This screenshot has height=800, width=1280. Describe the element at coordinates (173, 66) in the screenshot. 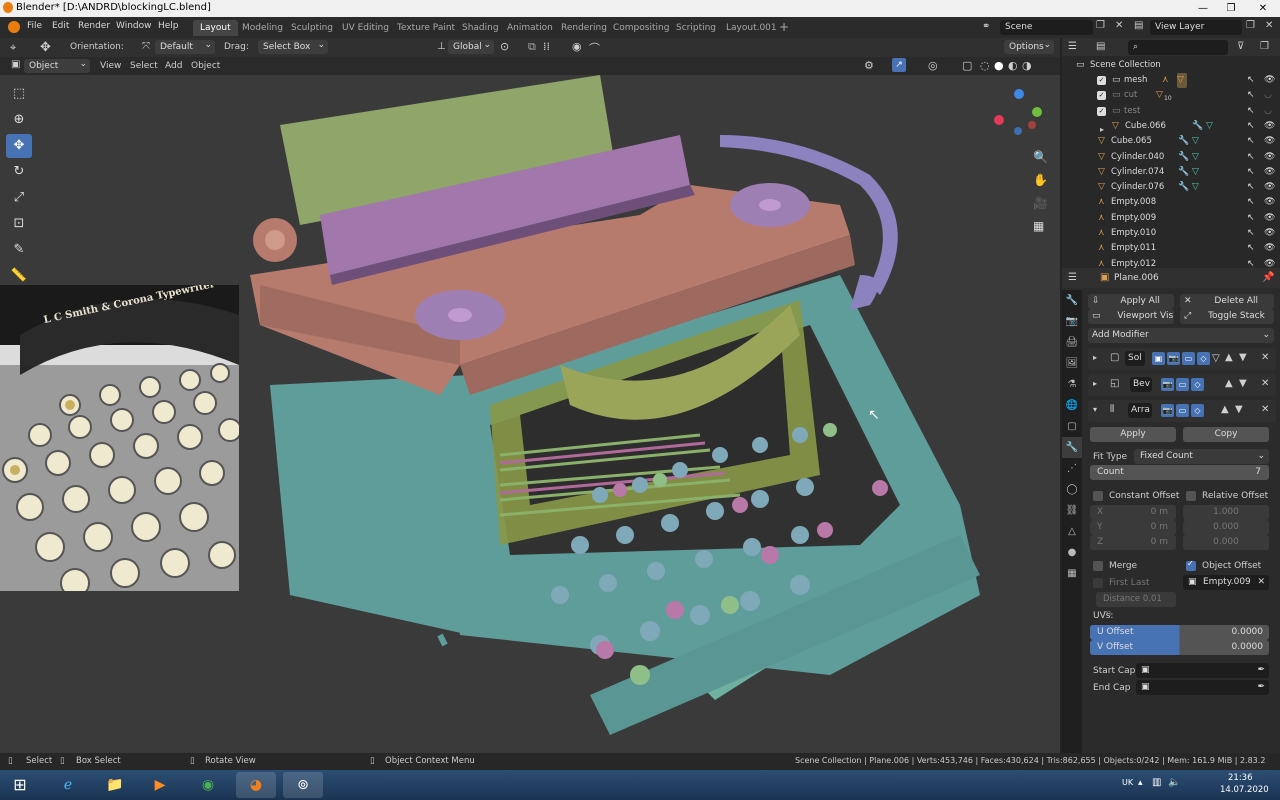

I see `menu-add: Add` at that location.